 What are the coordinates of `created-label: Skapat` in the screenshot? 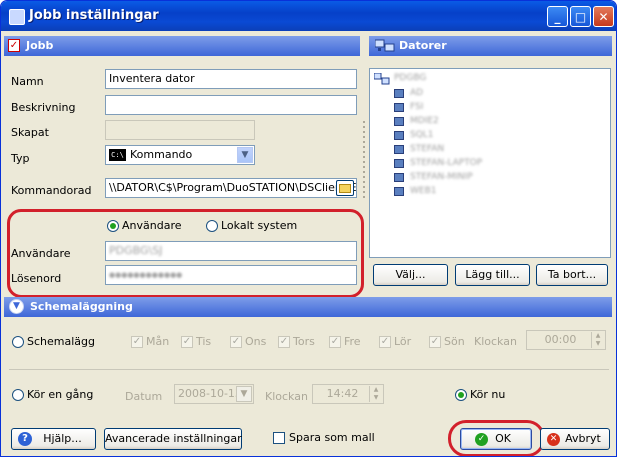 It's located at (30, 132).